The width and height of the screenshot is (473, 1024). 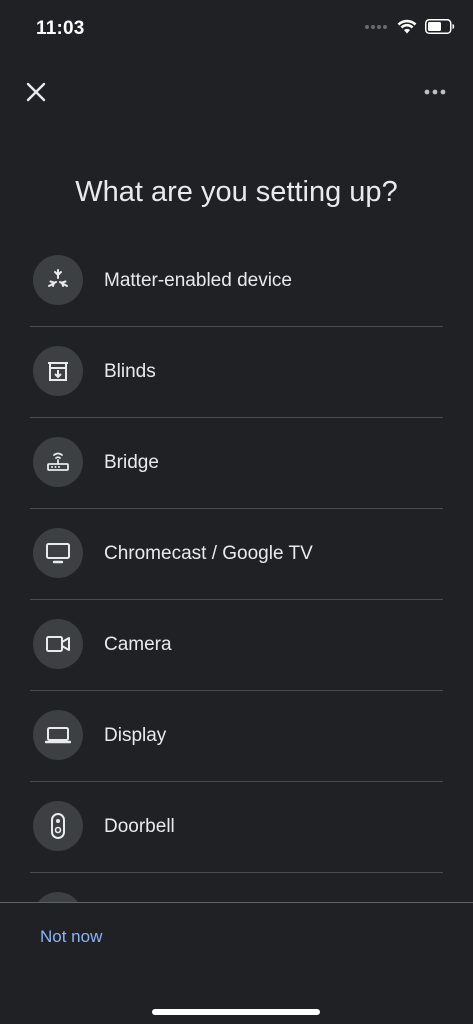 What do you see at coordinates (236, 736) in the screenshot?
I see `device-item-display: Display` at bounding box center [236, 736].